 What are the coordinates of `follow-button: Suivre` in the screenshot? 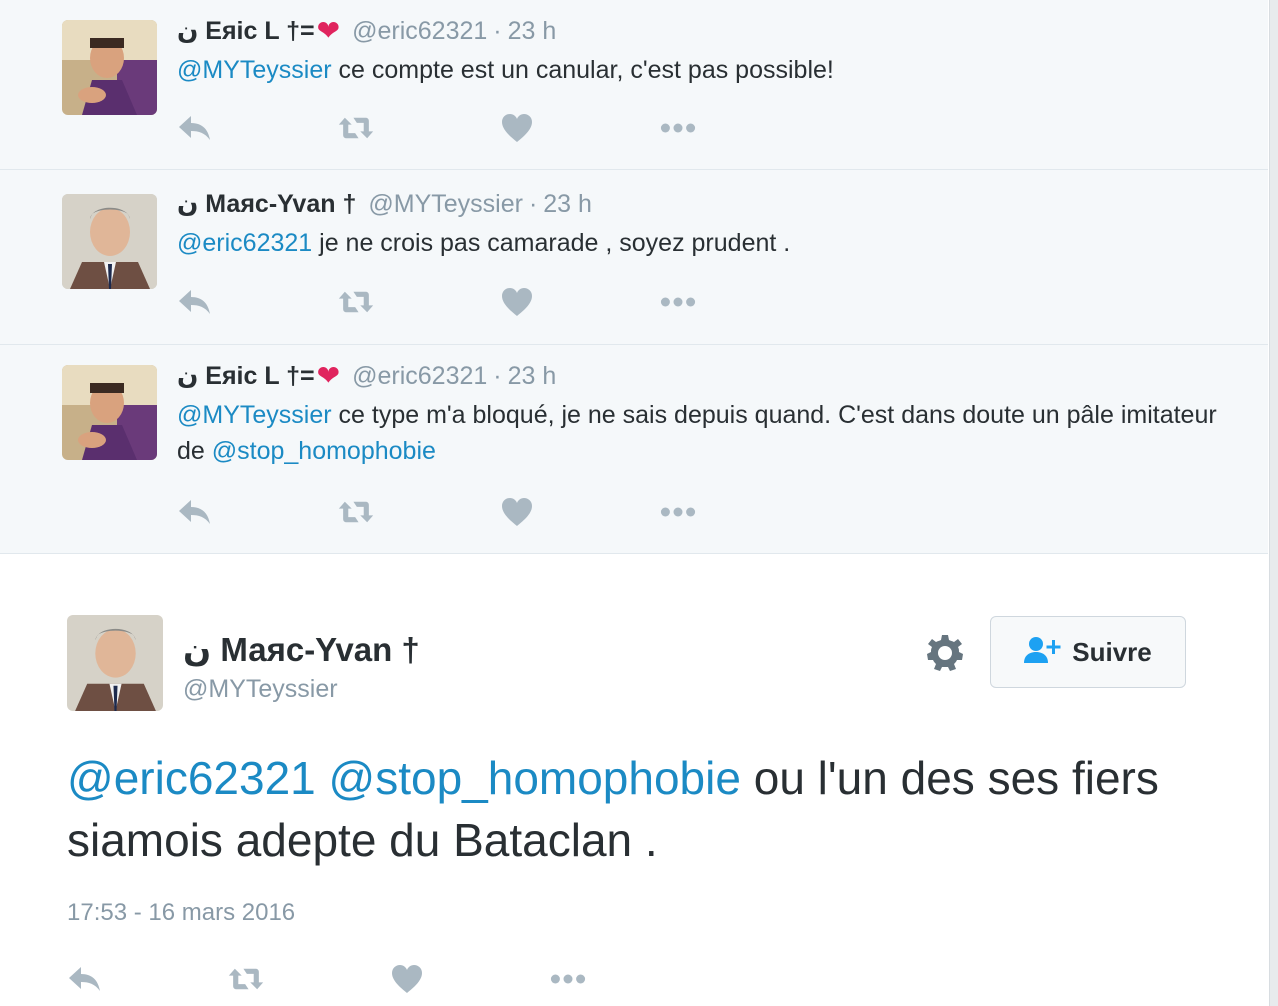 It's located at (1088, 652).